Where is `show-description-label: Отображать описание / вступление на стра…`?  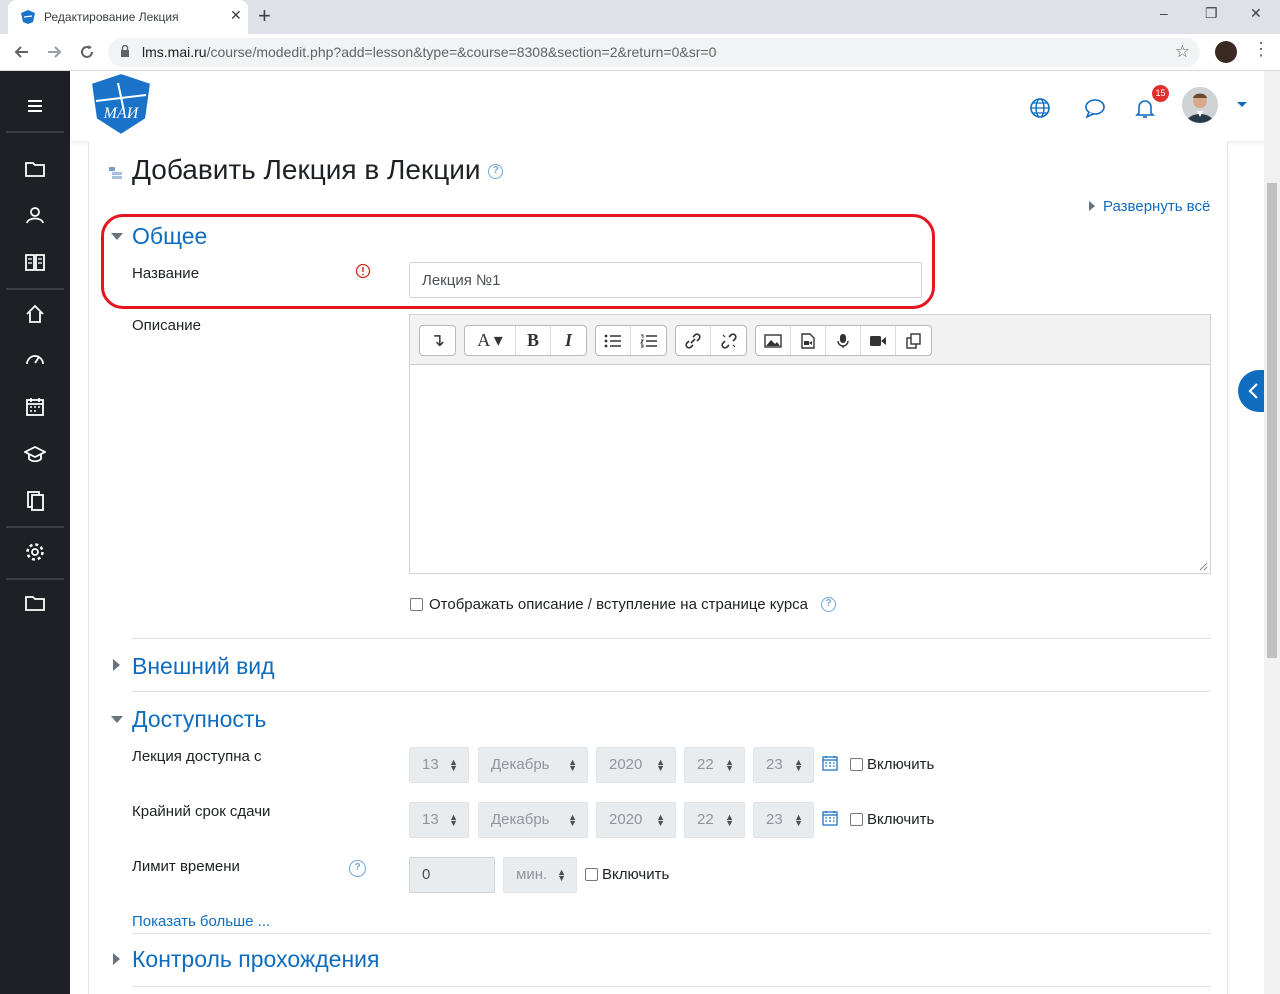
show-description-label: Отображать описание / вступление на стра… is located at coordinates (618, 604).